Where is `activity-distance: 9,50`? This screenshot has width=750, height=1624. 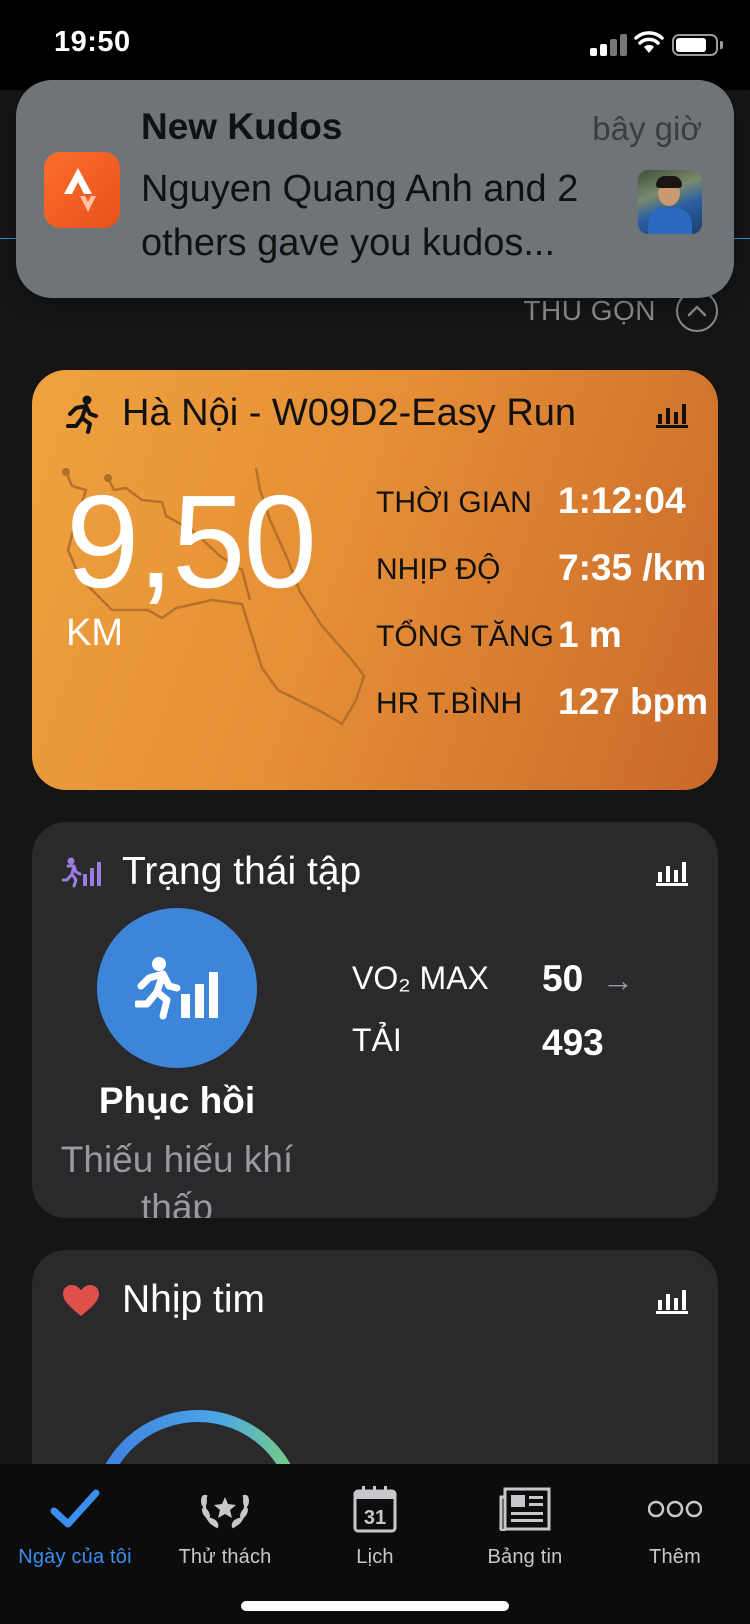 activity-distance: 9,50 is located at coordinates (191, 541).